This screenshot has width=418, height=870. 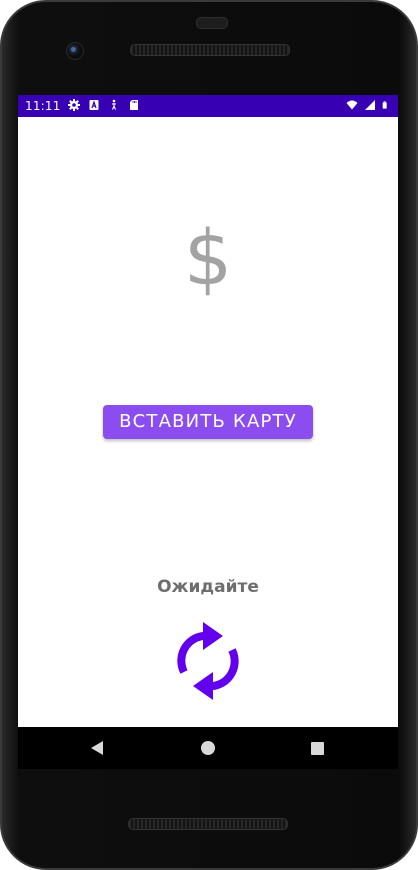 What do you see at coordinates (74, 105) in the screenshot?
I see `settings-icon` at bounding box center [74, 105].